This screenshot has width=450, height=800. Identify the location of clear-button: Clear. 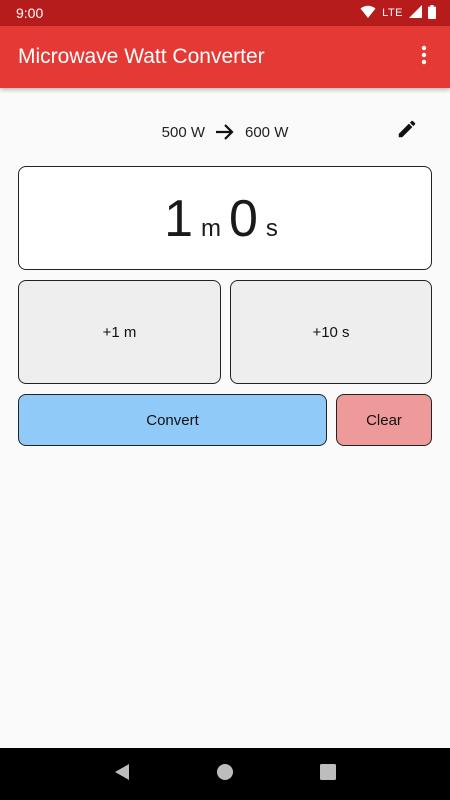
(384, 420).